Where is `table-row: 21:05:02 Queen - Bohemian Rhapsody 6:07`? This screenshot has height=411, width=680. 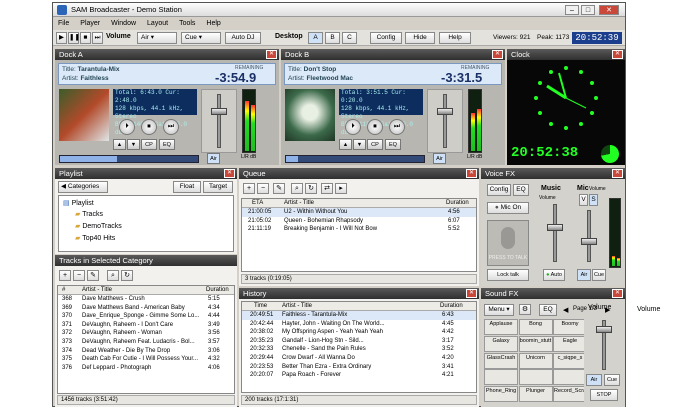
table-row: 21:05:02 Queen - Bohemian Rhapsody 6:07 is located at coordinates (359, 221).